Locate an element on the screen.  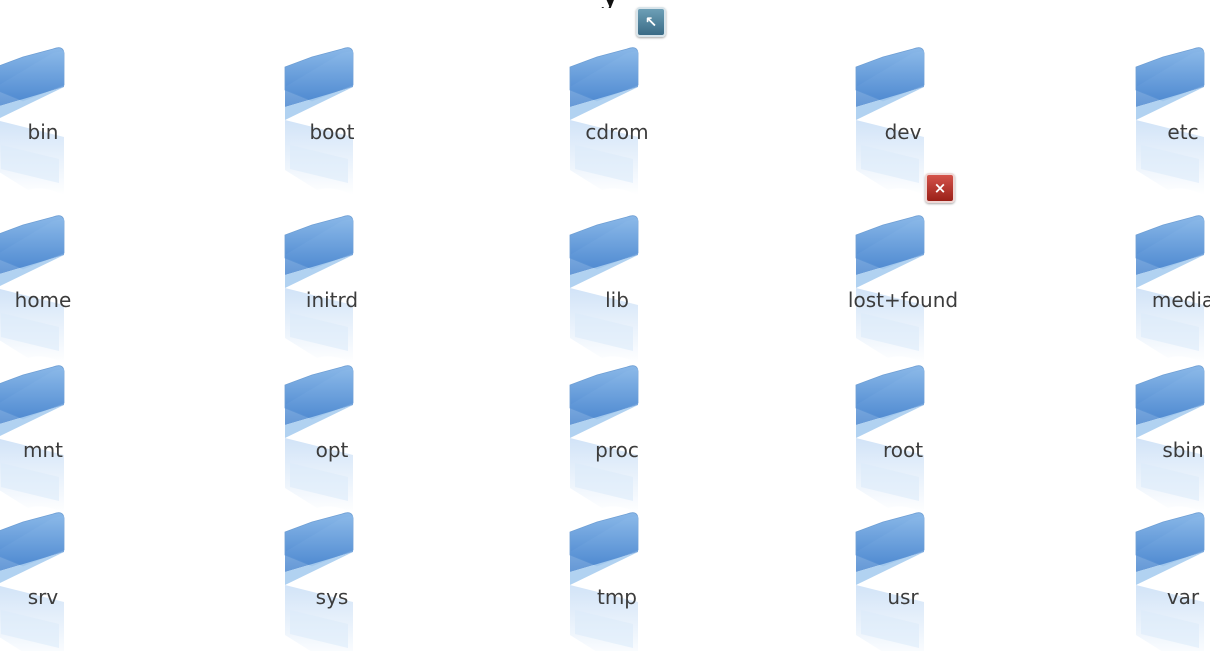
folder-label: sbin is located at coordinates (1183, 450).